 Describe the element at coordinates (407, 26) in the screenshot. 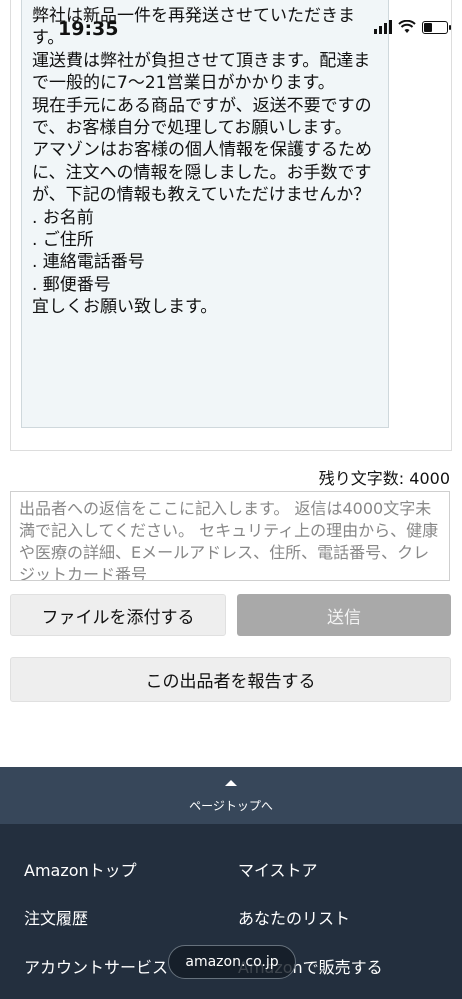

I see `wifi-icon` at that location.